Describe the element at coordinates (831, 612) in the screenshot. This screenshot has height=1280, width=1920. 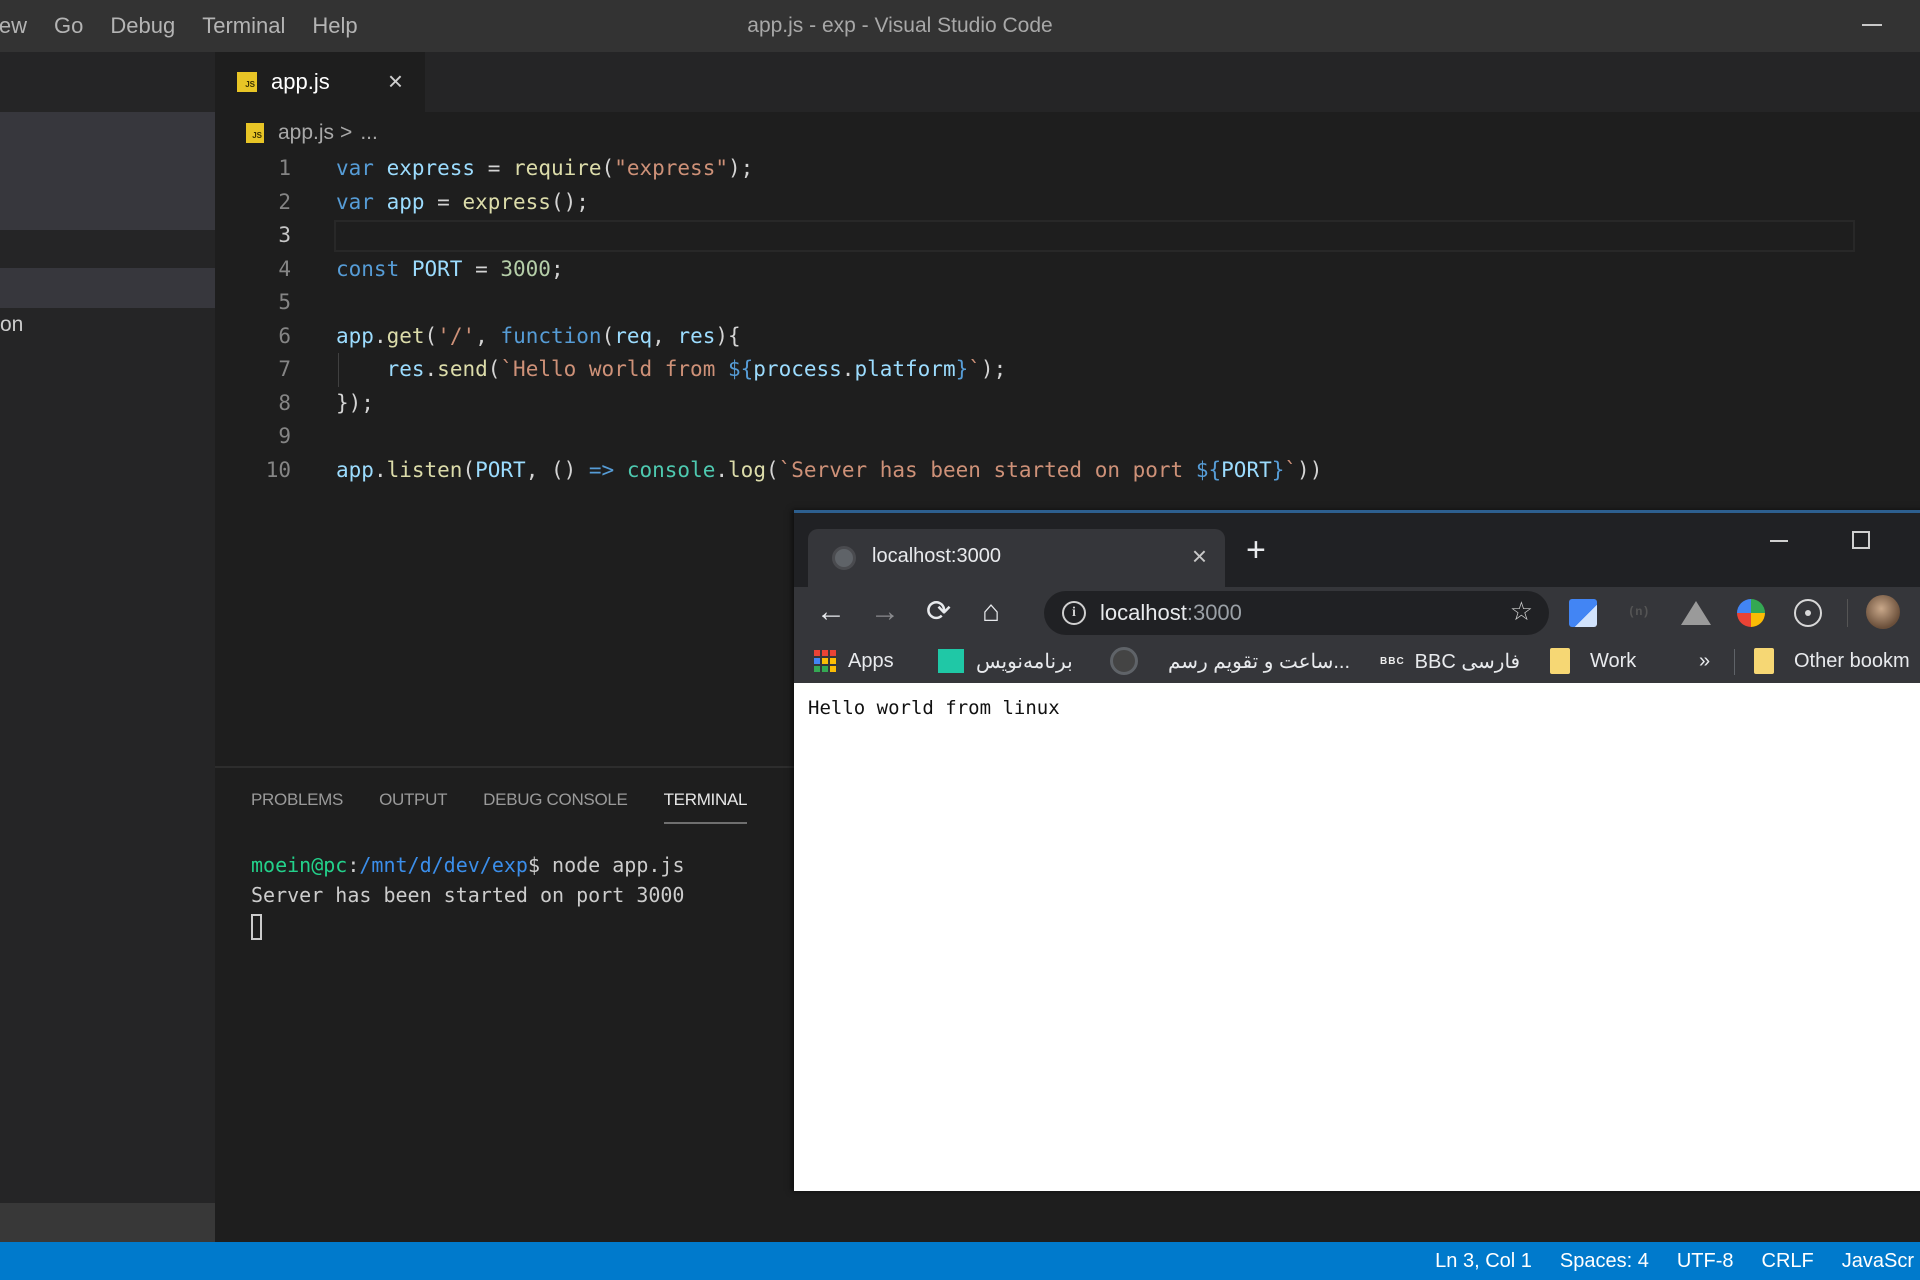
I see `back-arrow-icon: ←` at that location.